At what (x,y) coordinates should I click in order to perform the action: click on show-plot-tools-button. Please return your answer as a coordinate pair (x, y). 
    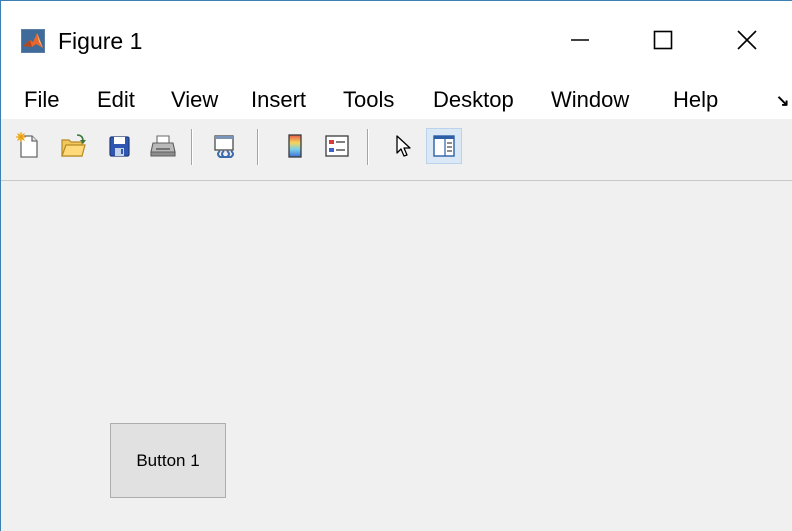
    Looking at the image, I should click on (444, 146).